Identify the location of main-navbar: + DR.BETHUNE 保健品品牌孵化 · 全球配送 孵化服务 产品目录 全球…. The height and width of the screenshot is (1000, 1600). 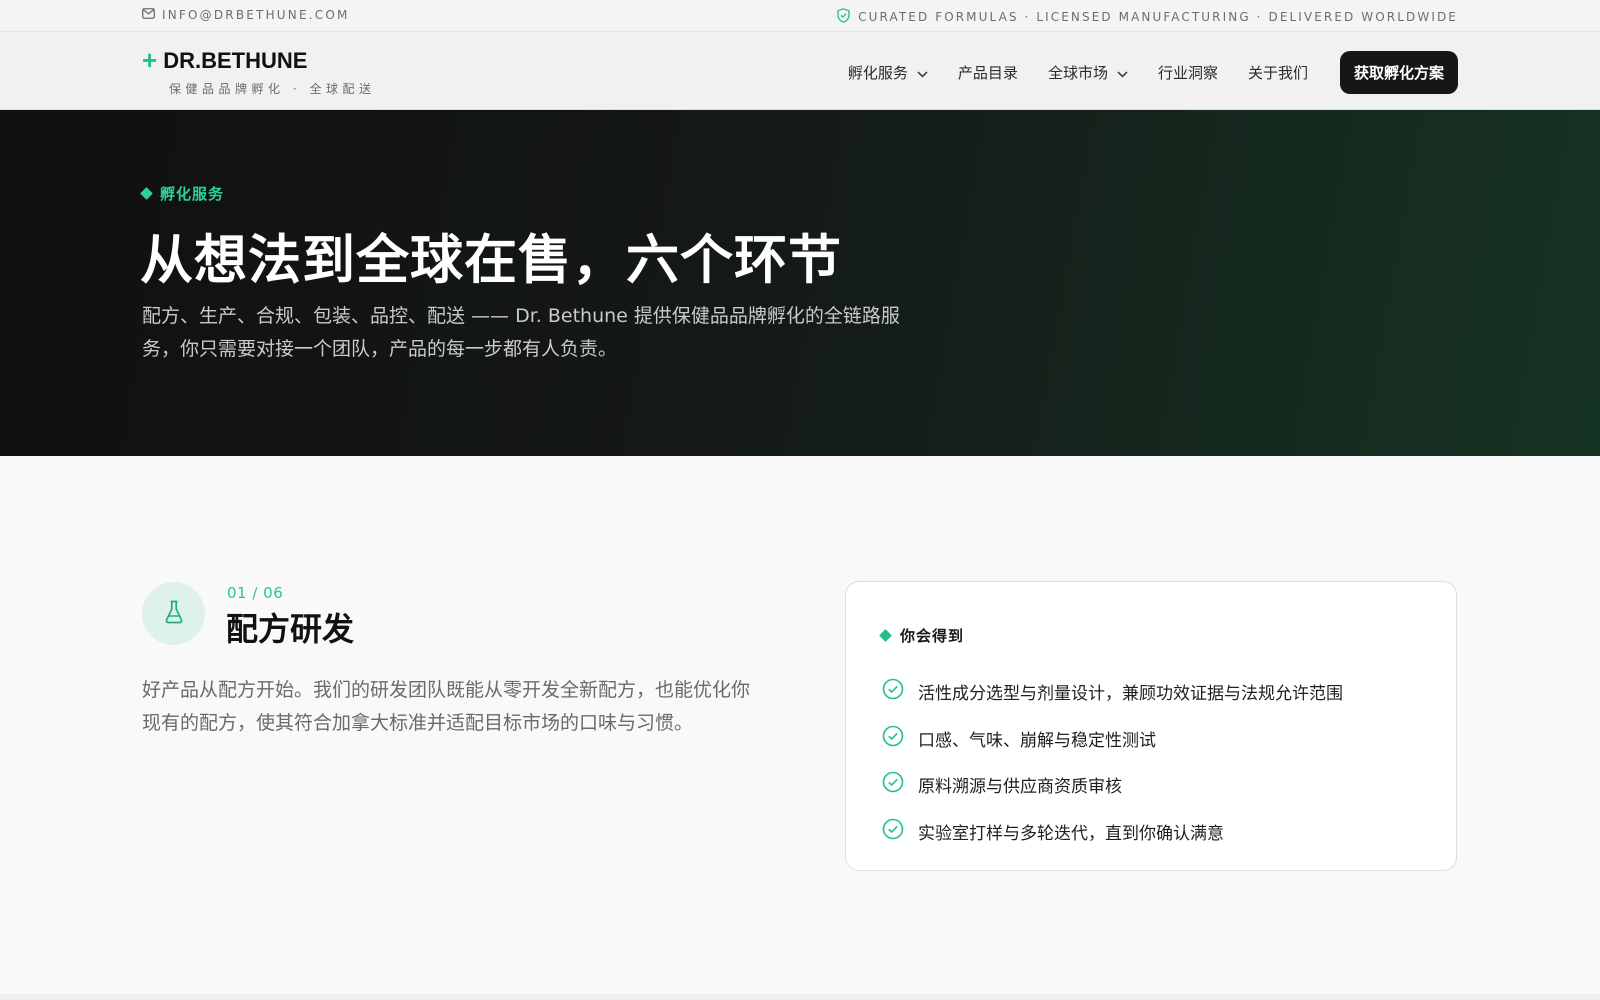
(800, 71).